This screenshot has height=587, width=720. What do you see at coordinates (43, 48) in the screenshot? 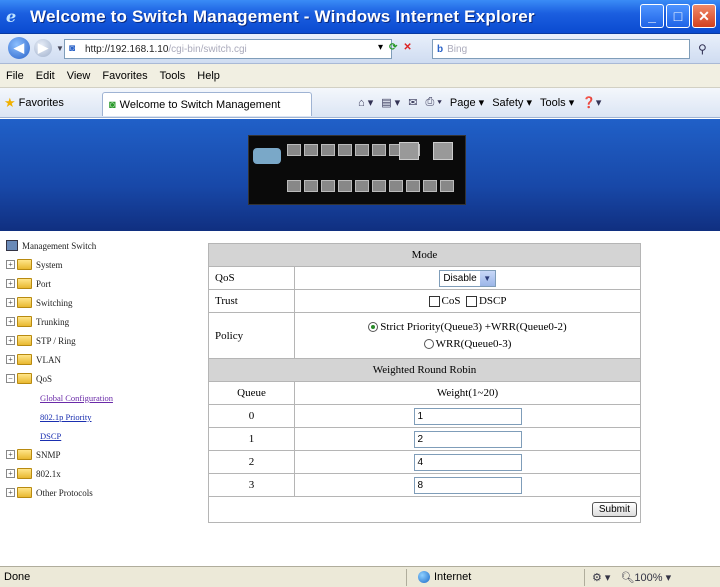
I see `forward-button: ▶` at bounding box center [43, 48].